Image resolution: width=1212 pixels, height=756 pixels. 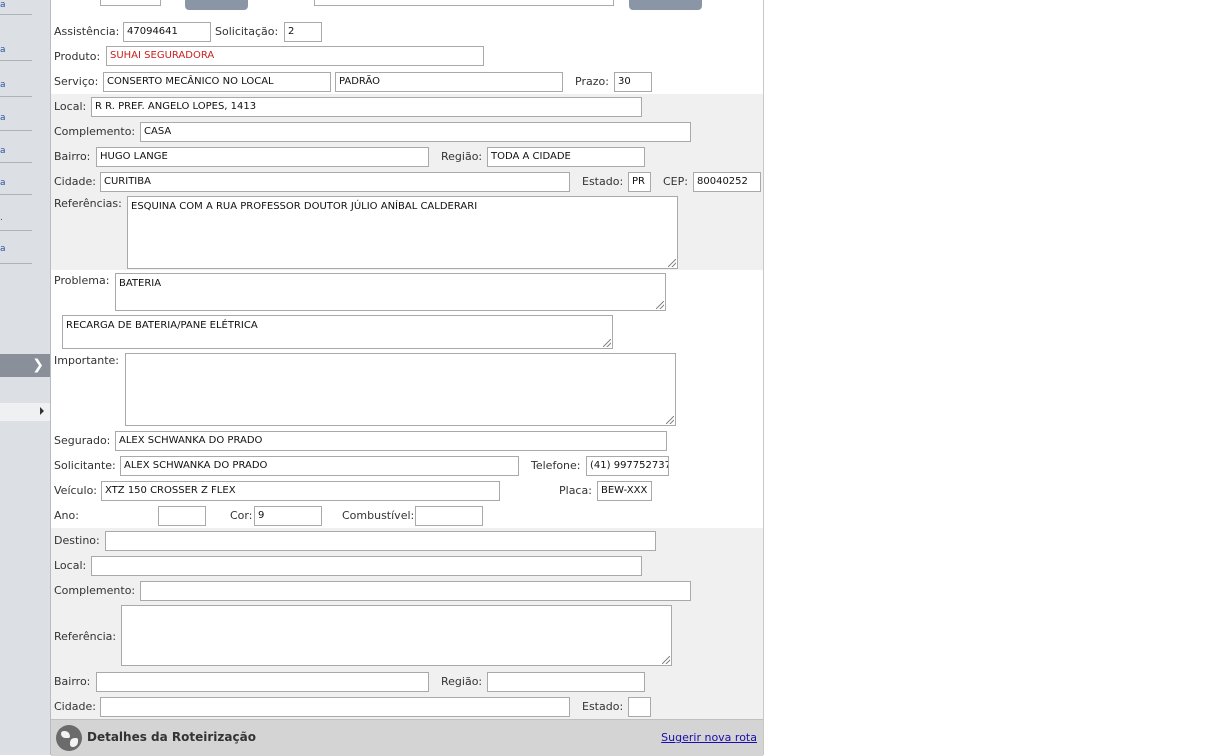 I want to click on routing-details-title: Detalhes da Roteirização, so click(x=171, y=737).